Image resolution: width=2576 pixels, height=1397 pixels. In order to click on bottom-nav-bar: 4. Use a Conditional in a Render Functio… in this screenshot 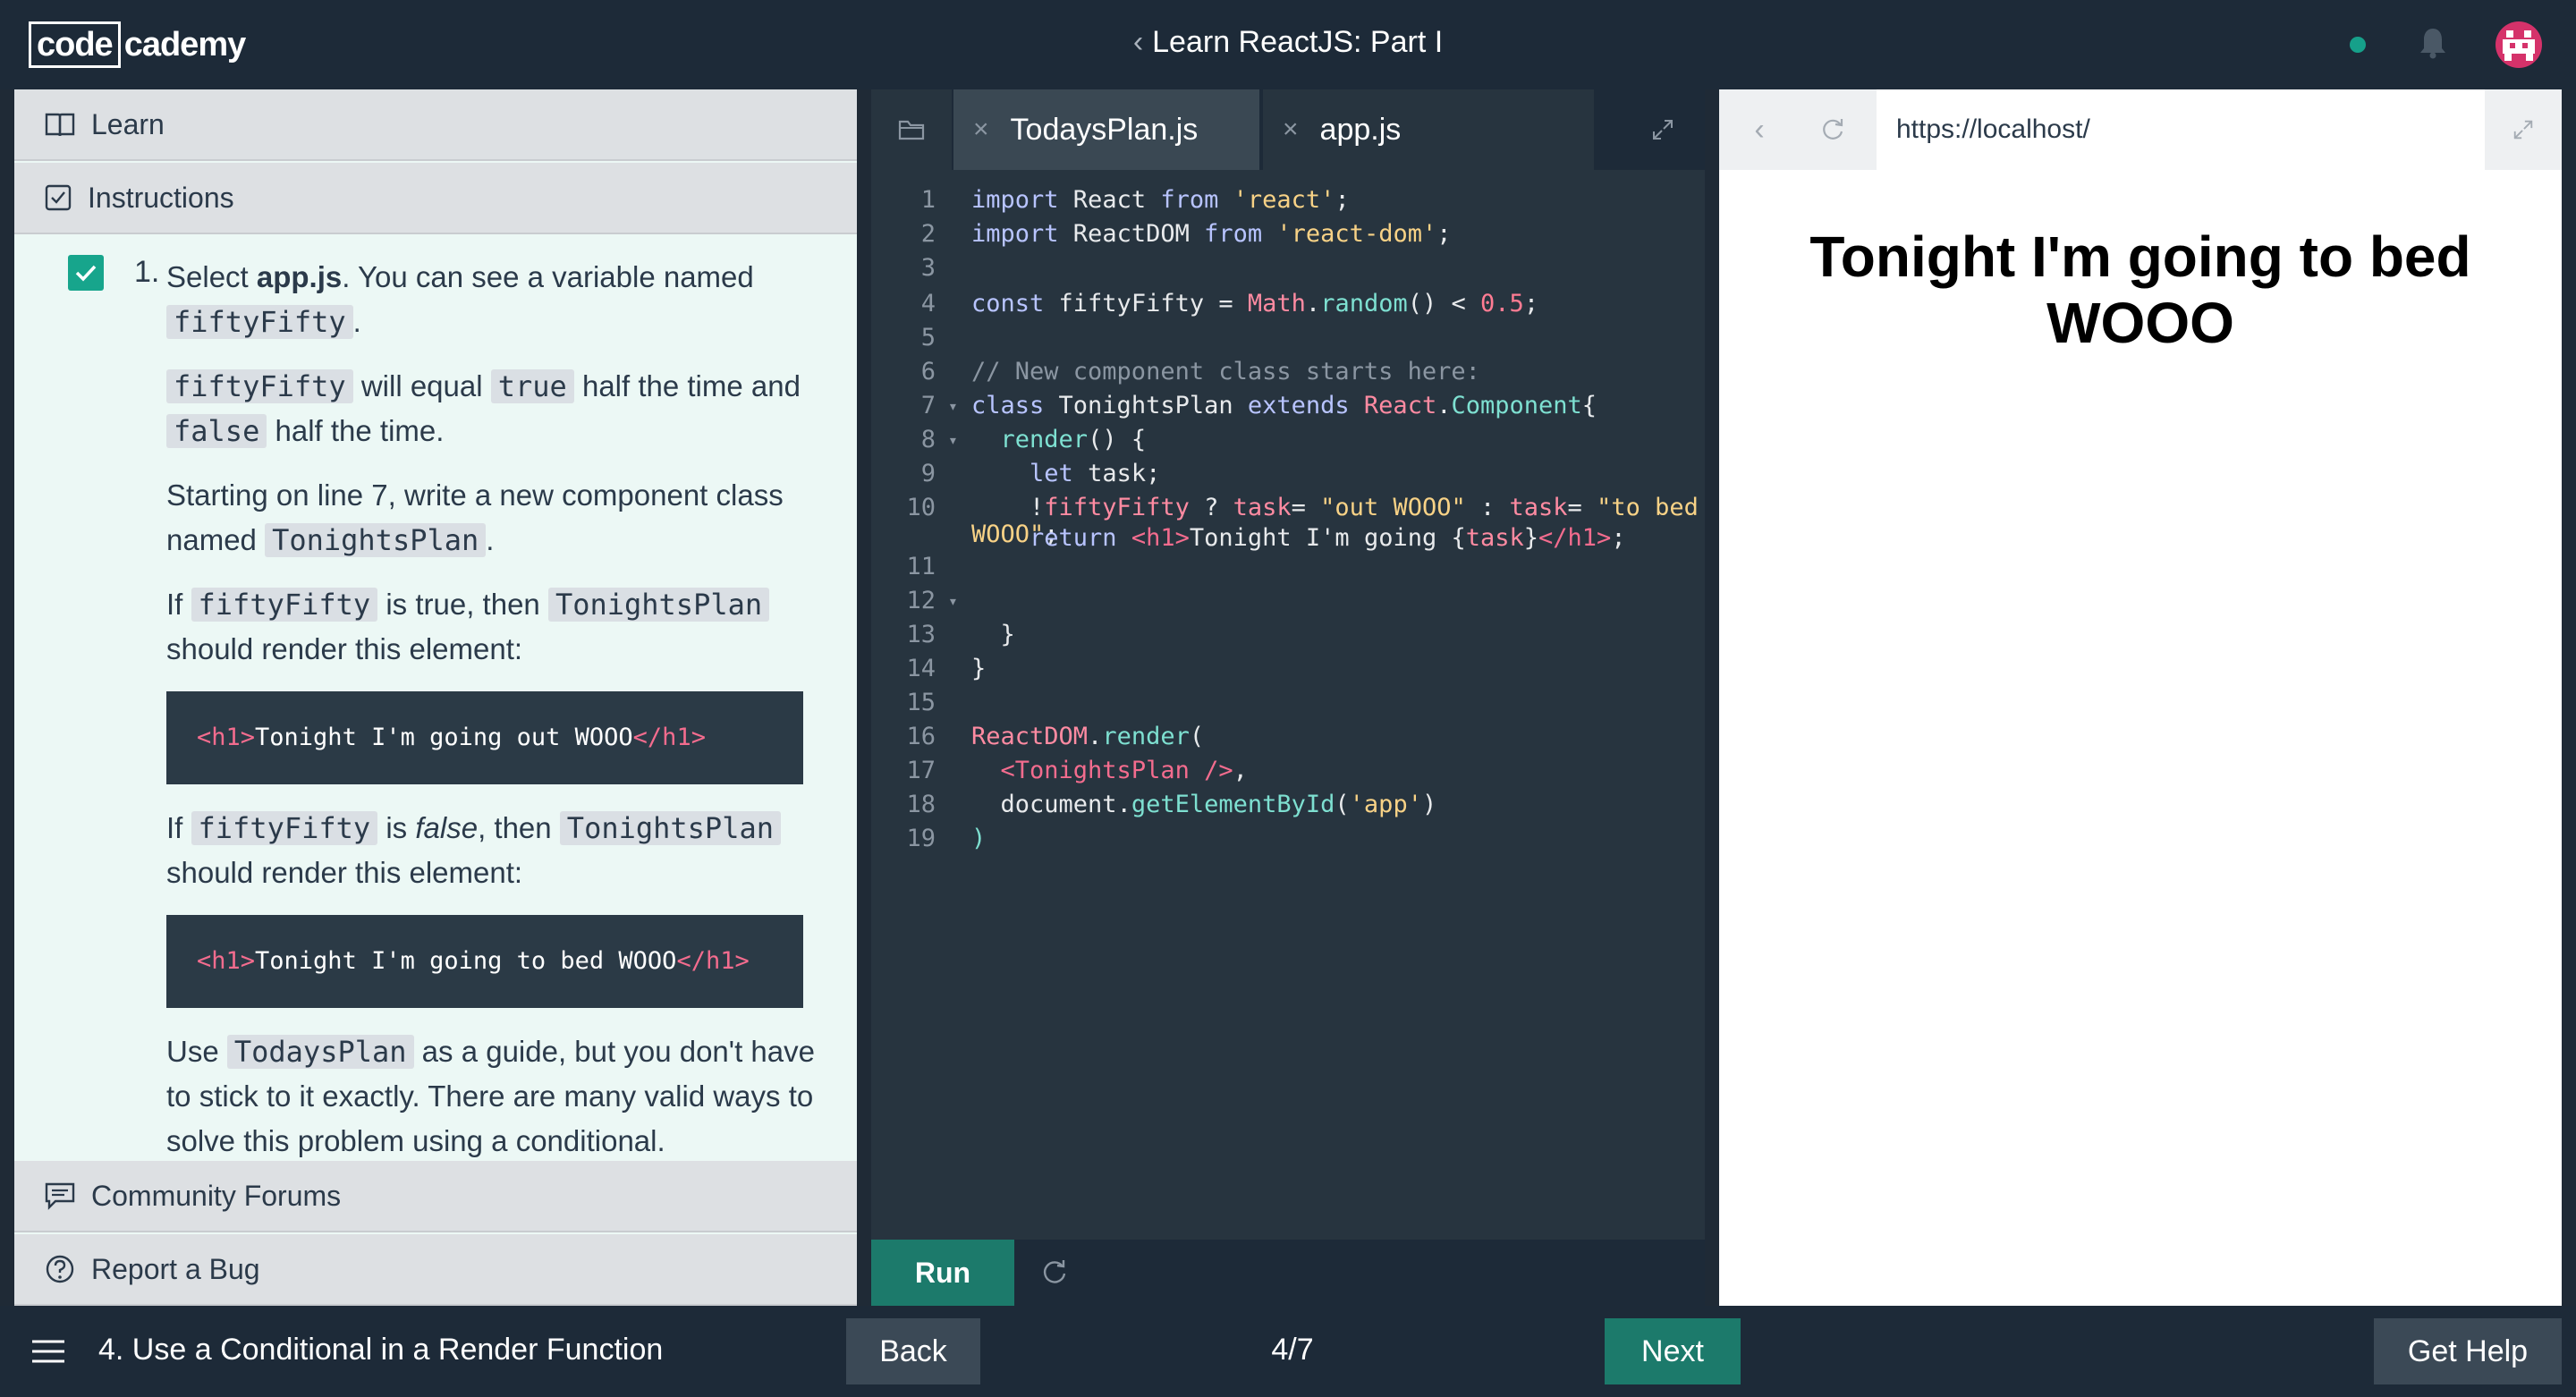, I will do `click(1288, 1351)`.